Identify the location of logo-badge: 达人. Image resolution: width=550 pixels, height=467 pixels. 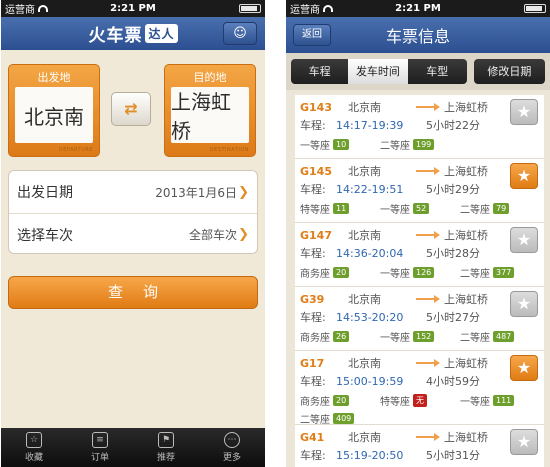
(161, 33).